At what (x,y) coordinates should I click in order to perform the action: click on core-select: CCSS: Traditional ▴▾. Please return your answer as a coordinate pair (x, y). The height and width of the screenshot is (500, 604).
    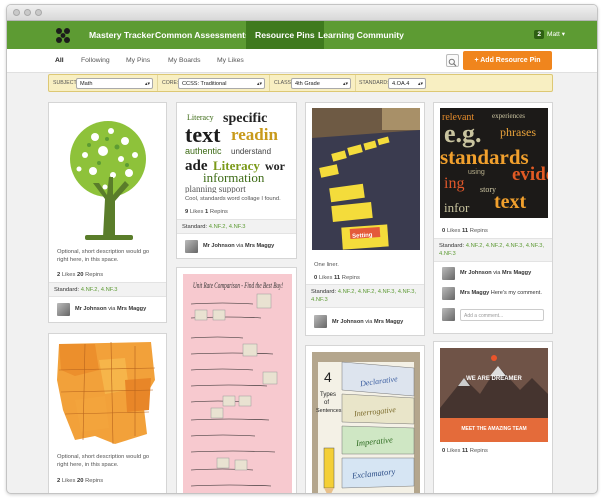
    Looking at the image, I should click on (221, 83).